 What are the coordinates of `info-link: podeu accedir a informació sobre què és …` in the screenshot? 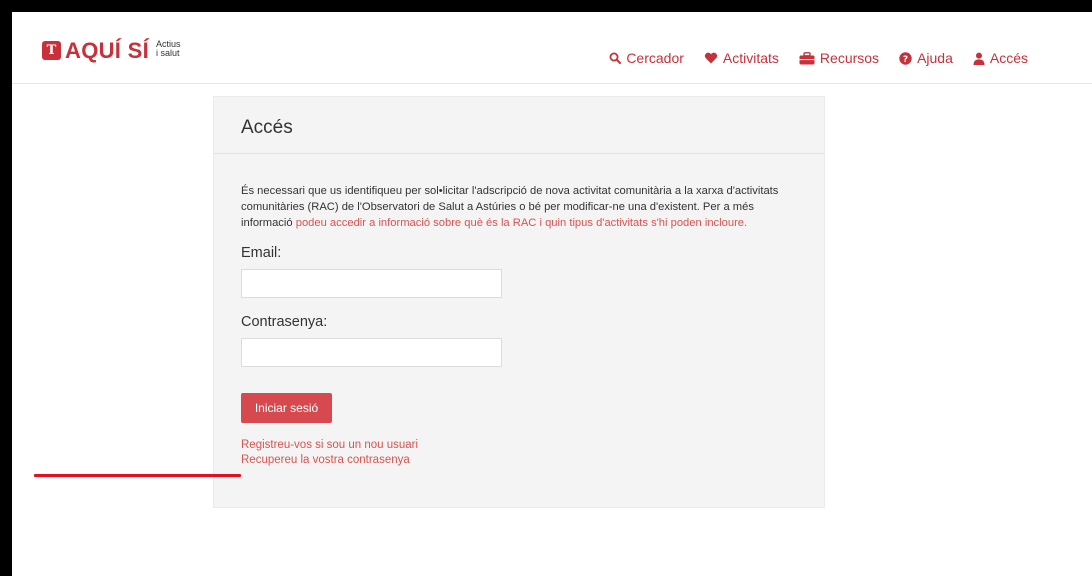 It's located at (521, 223).